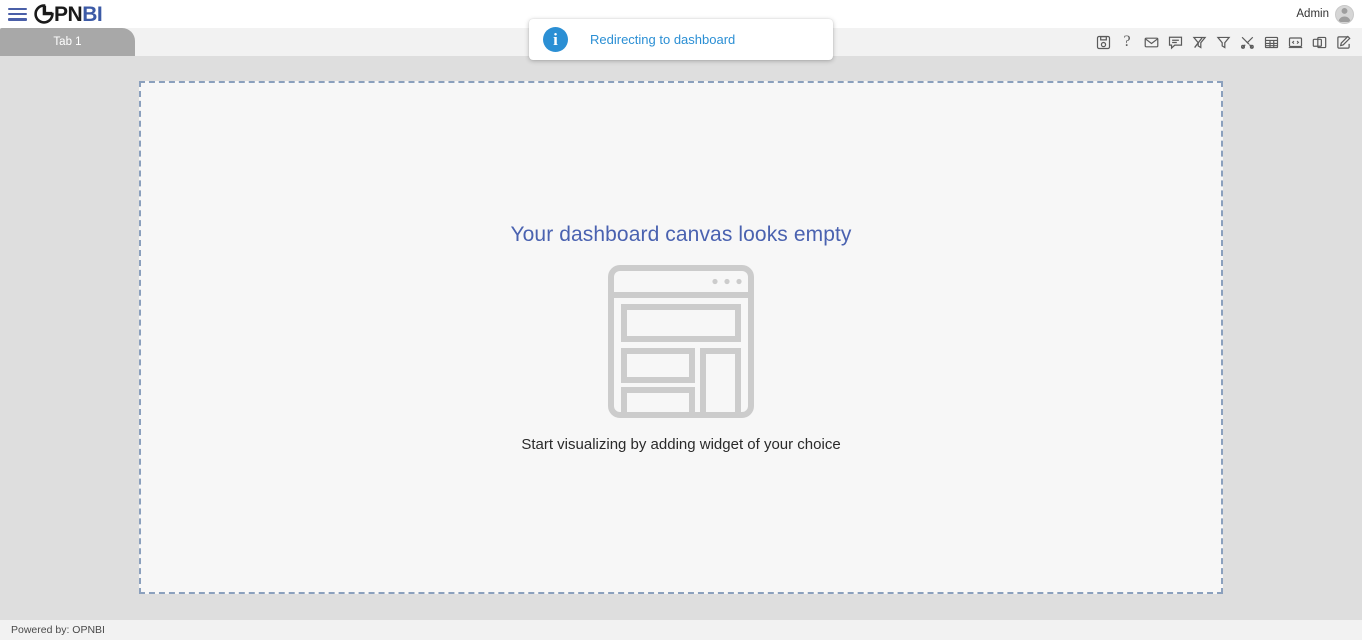 This screenshot has height=640, width=1362. What do you see at coordinates (1151, 42) in the screenshot?
I see `envelope-icon` at bounding box center [1151, 42].